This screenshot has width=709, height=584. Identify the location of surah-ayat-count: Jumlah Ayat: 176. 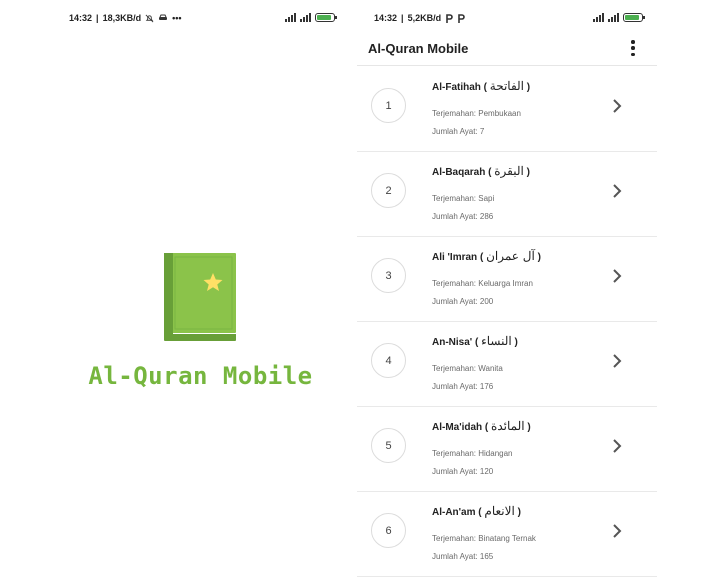
(463, 386).